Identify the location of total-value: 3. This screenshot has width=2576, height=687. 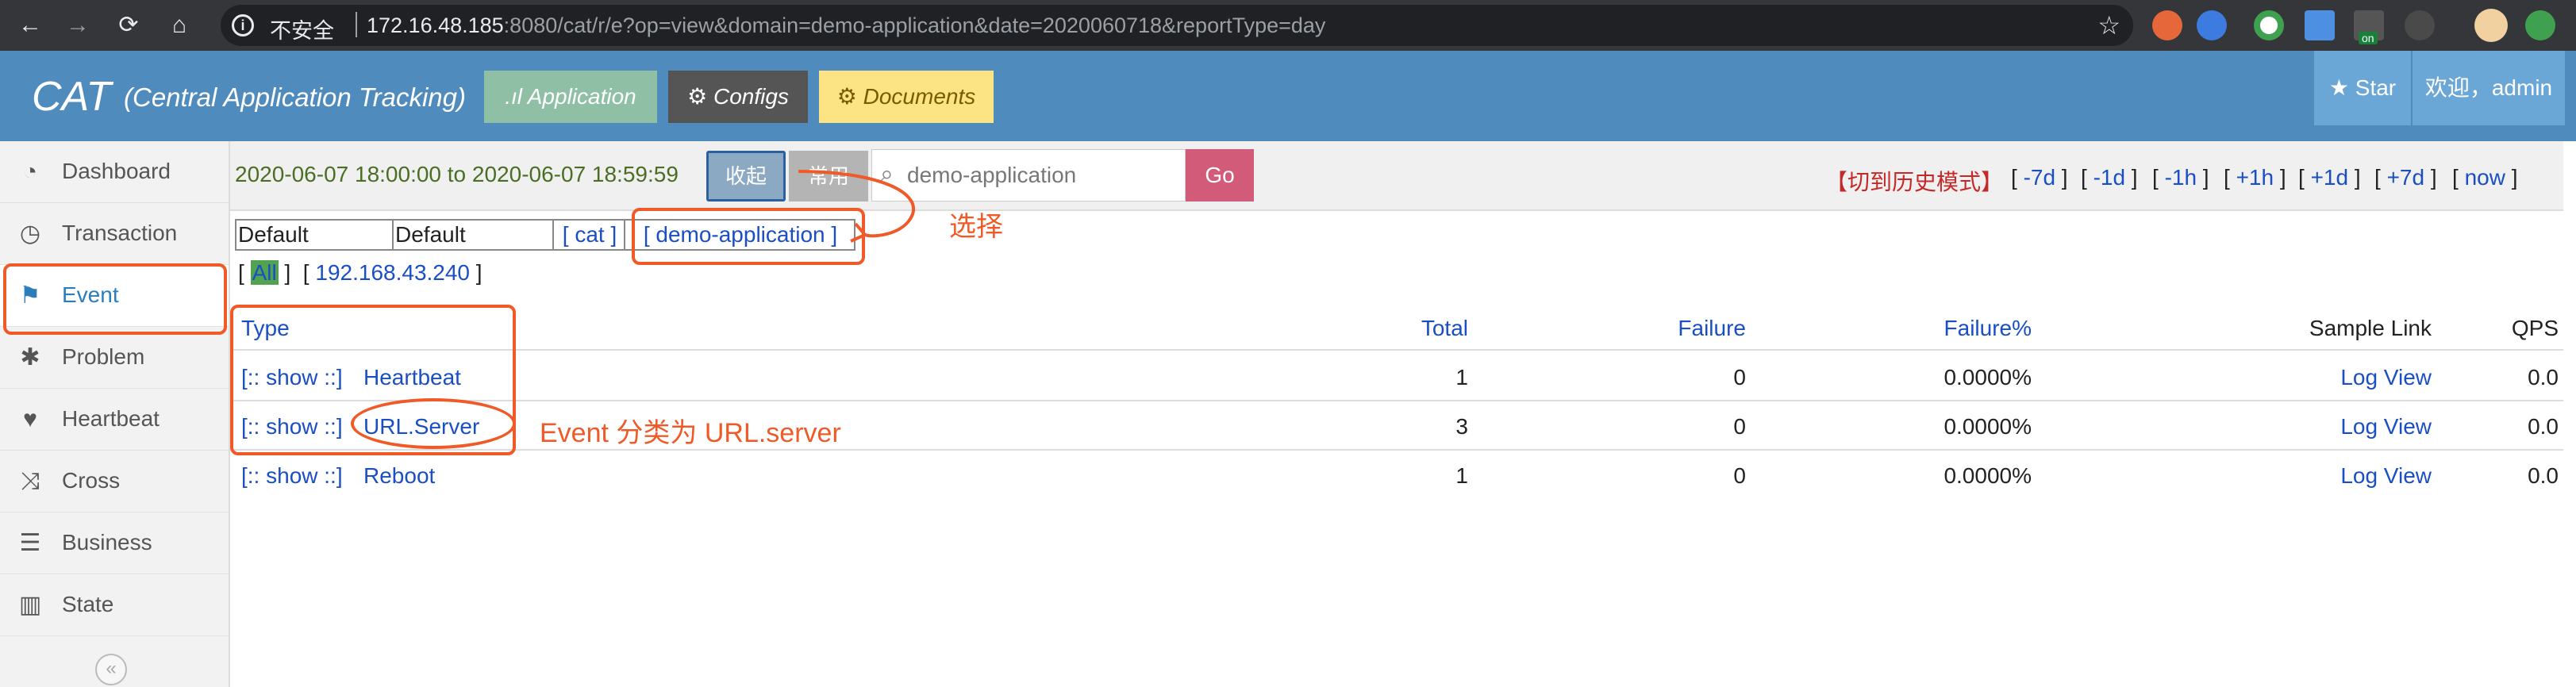
(1461, 426).